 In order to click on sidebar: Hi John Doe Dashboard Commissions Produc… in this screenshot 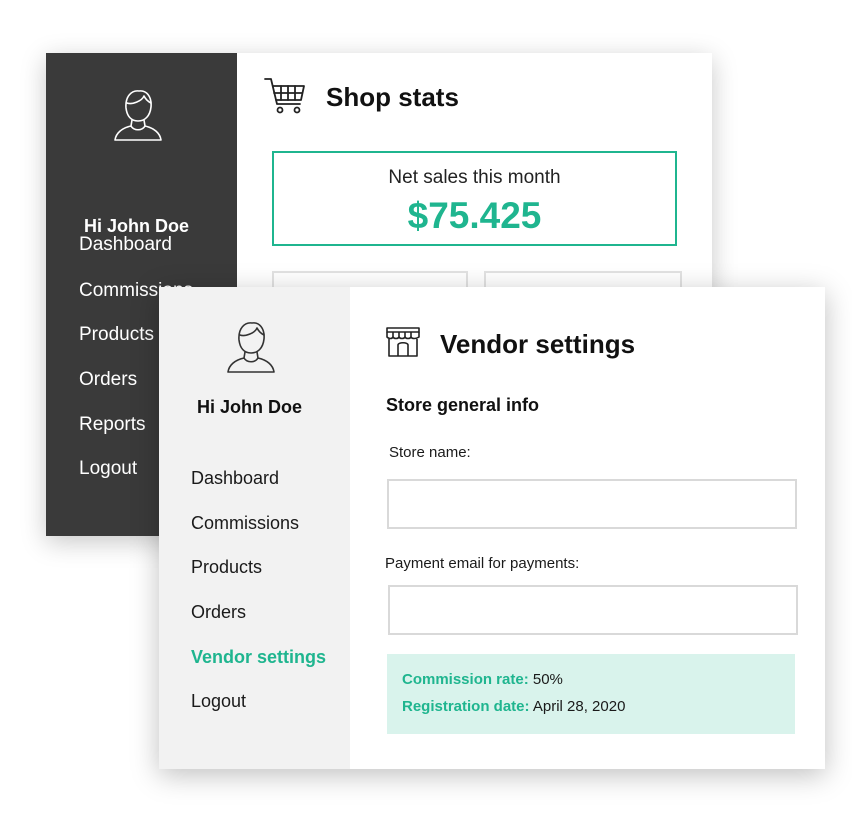, I will do `click(254, 528)`.